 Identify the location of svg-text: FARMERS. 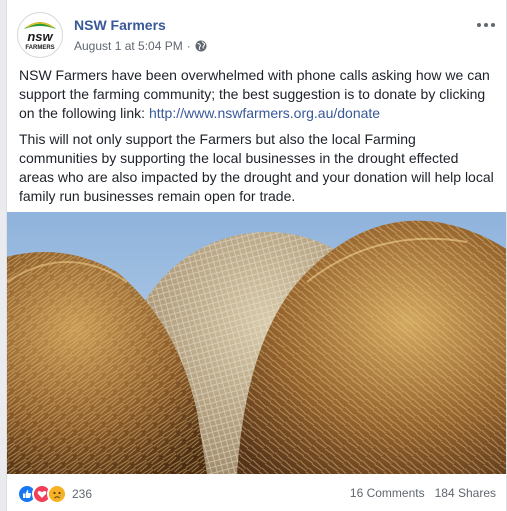
(39, 48).